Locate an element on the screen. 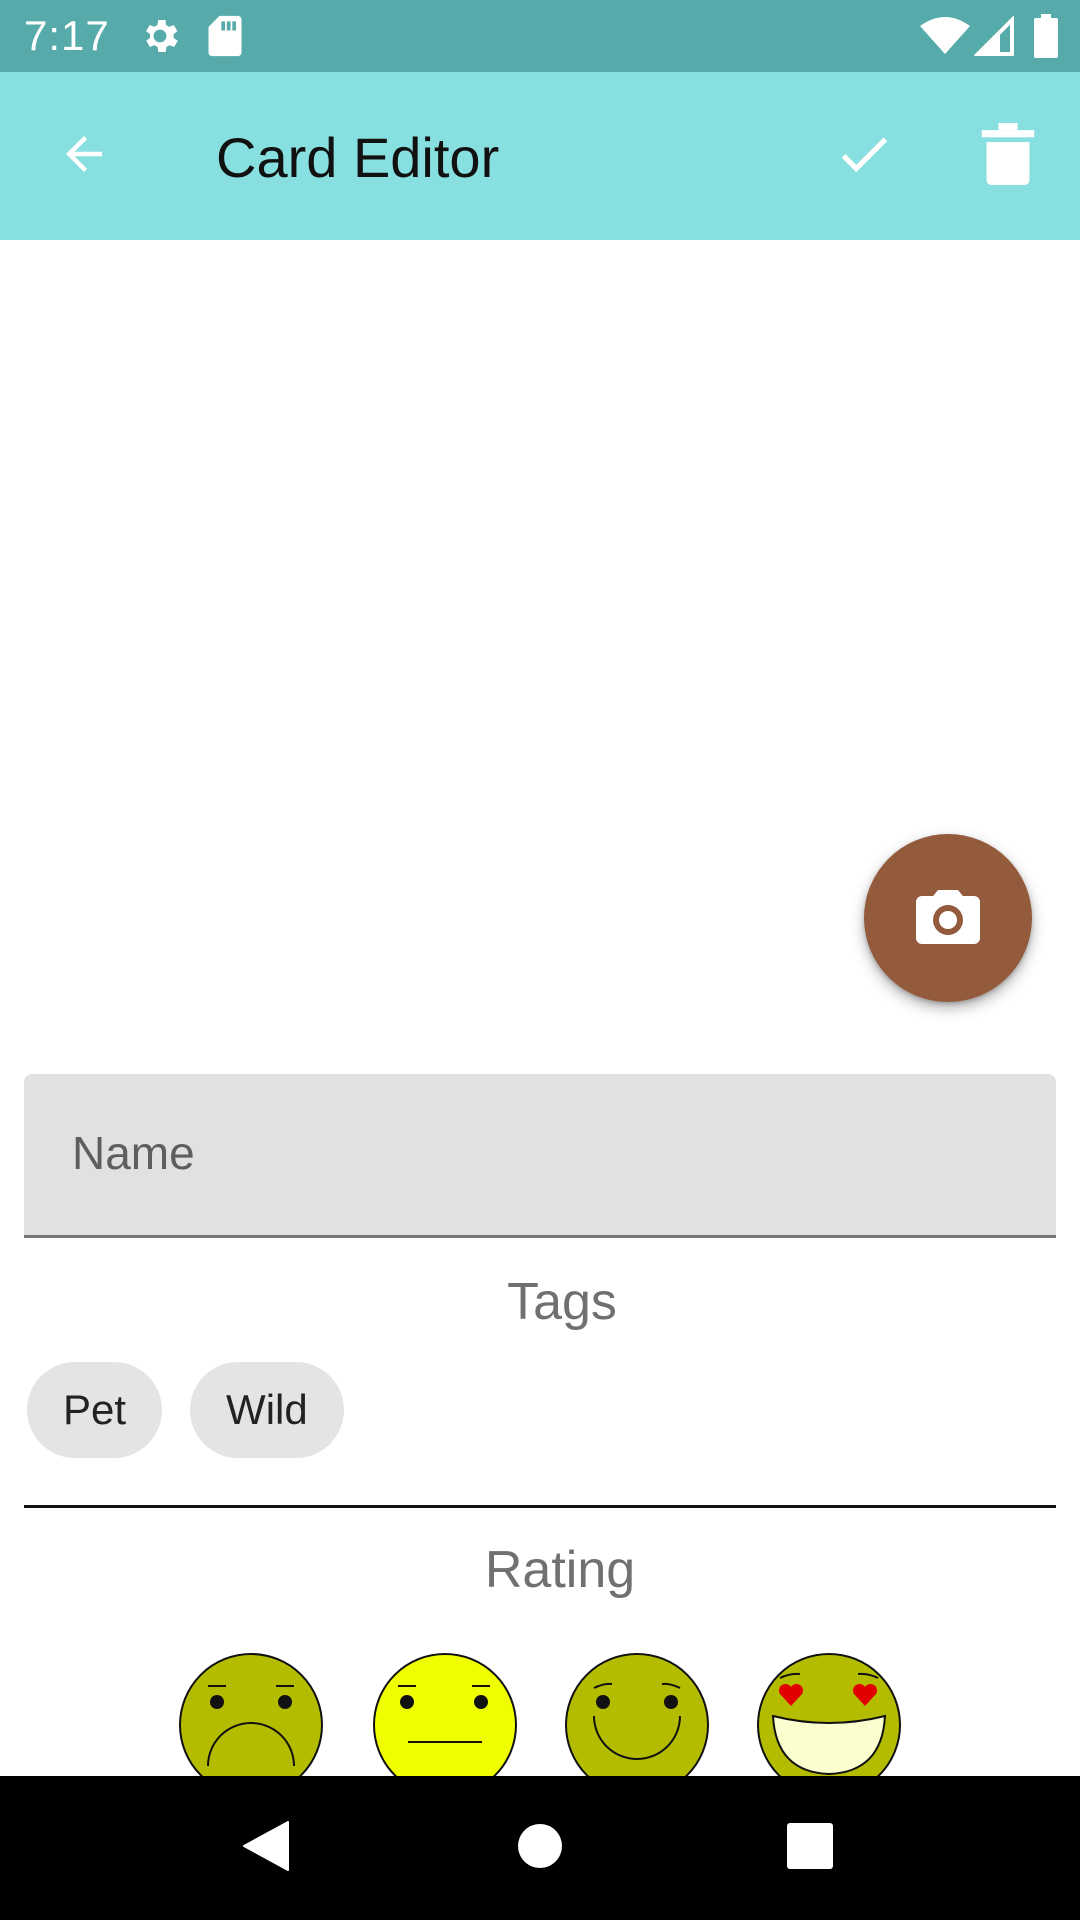 This screenshot has width=1080, height=1920. delete-button is located at coordinates (1008, 156).